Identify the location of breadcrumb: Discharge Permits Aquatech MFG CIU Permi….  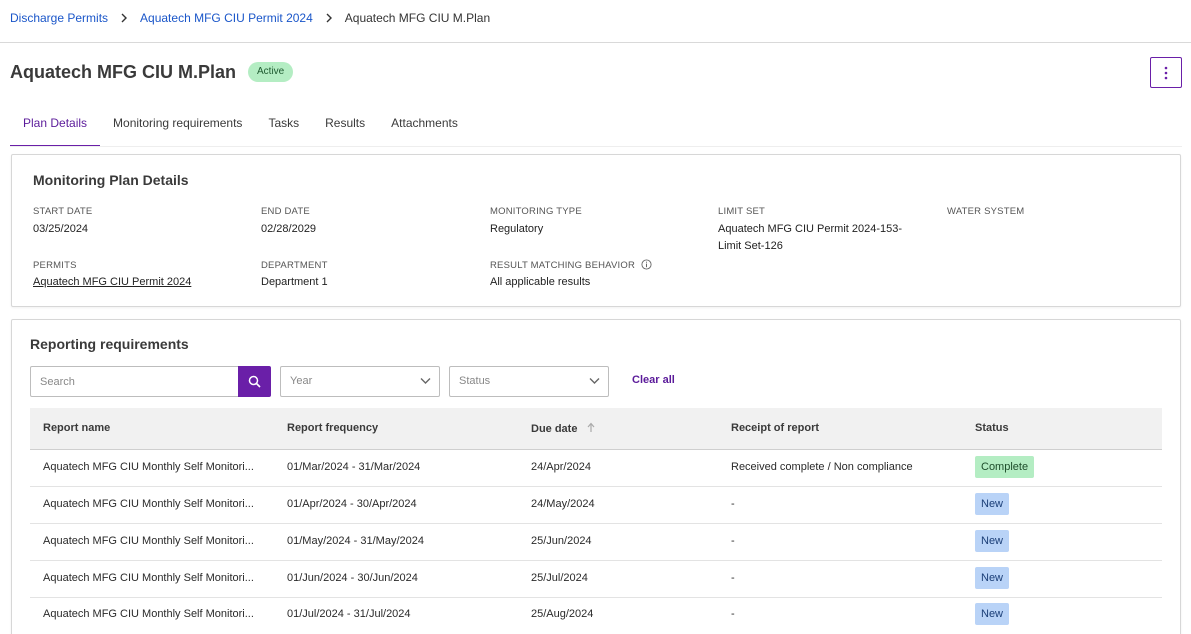
(250, 18).